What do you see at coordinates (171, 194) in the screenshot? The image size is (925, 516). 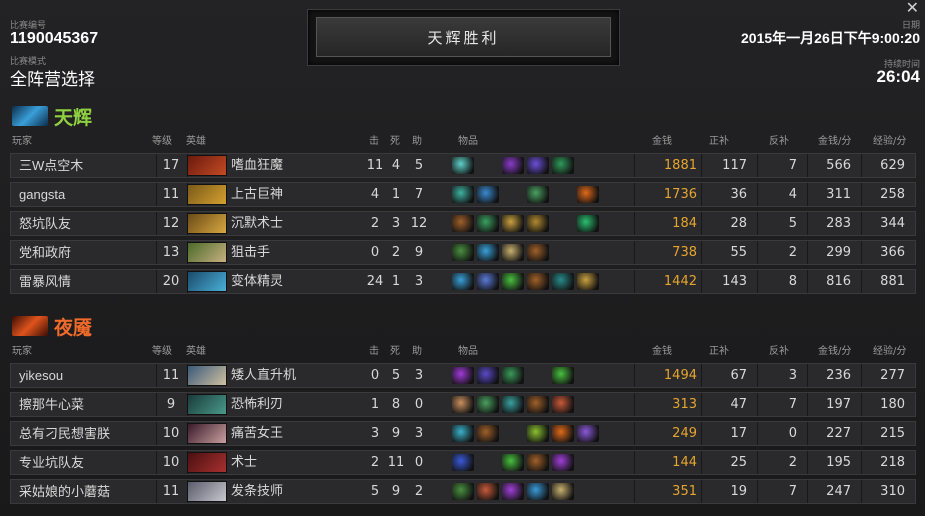 I see `cell-level: 11` at bounding box center [171, 194].